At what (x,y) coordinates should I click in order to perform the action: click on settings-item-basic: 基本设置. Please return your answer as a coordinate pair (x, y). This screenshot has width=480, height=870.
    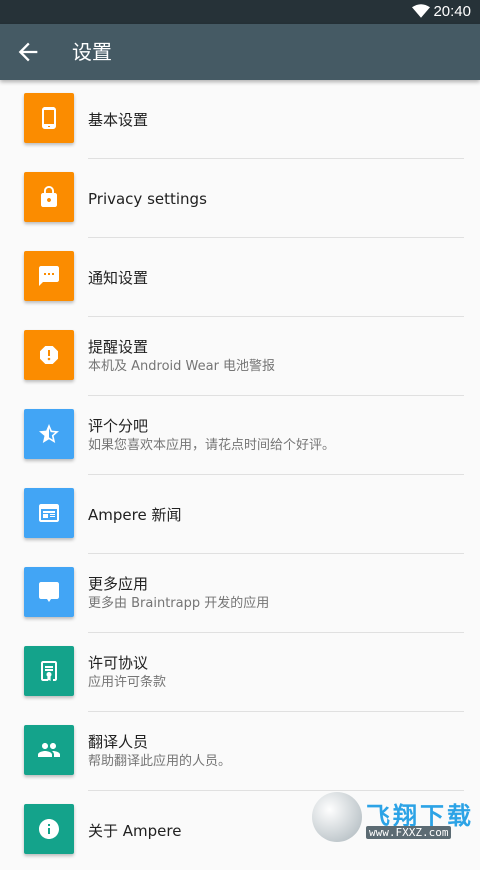
    Looking at the image, I should click on (240, 119).